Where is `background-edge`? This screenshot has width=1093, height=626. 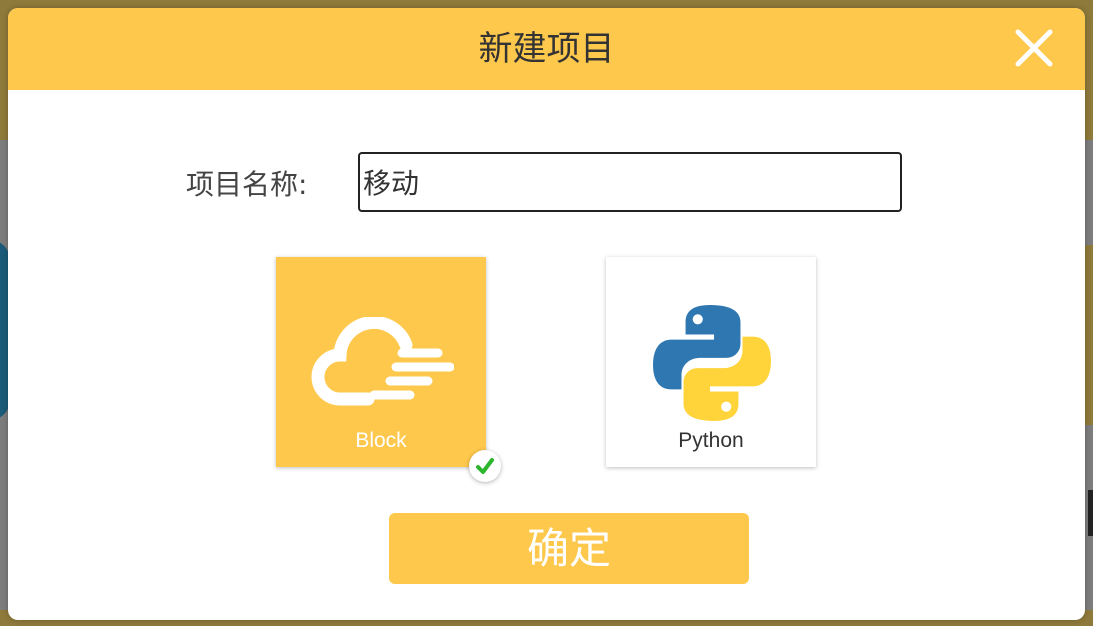 background-edge is located at coordinates (1090, 513).